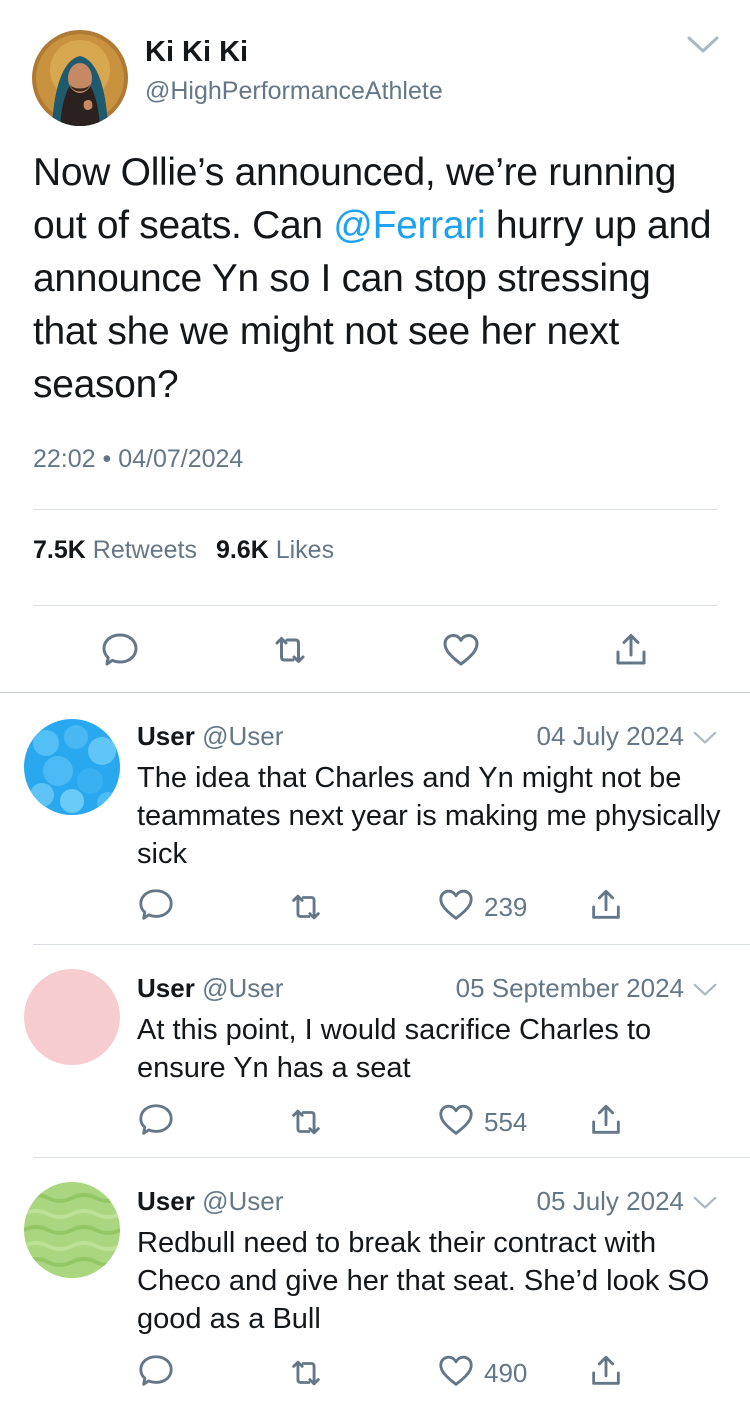 This screenshot has width=750, height=1411. Describe the element at coordinates (505, 1373) in the screenshot. I see `like-count: 490` at that location.